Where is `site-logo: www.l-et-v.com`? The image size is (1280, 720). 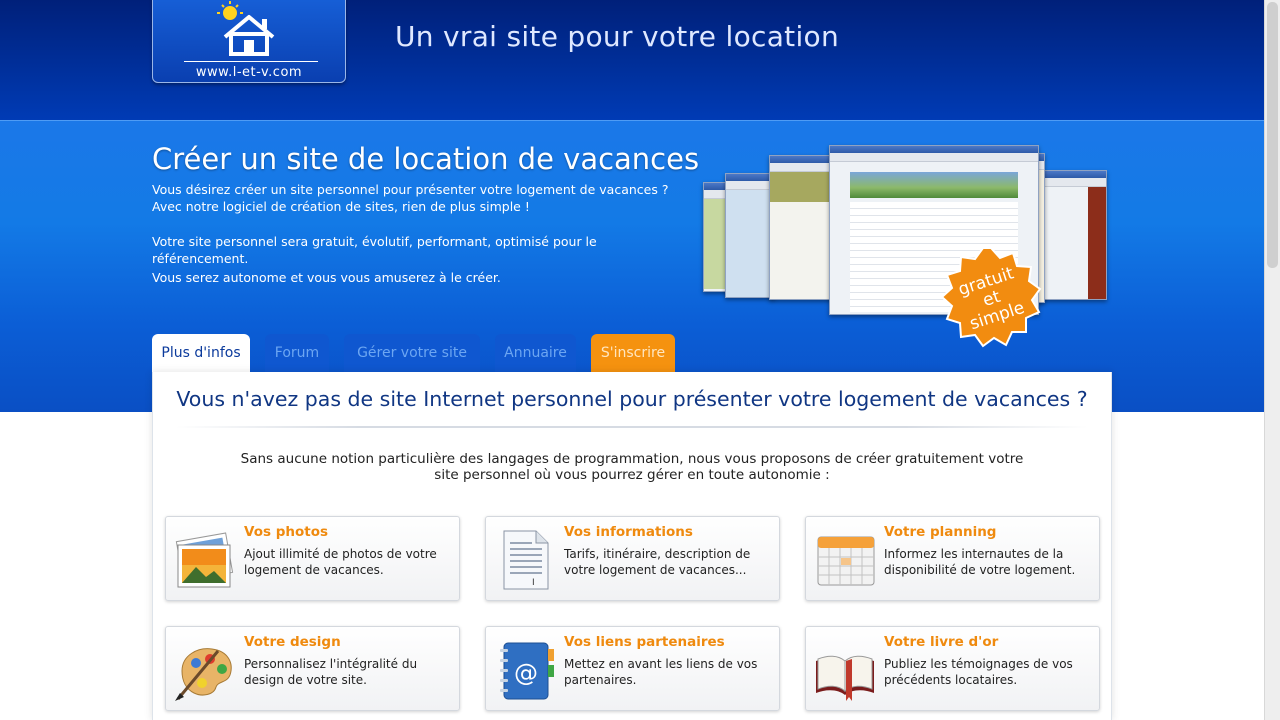 site-logo: www.l-et-v.com is located at coordinates (249, 41).